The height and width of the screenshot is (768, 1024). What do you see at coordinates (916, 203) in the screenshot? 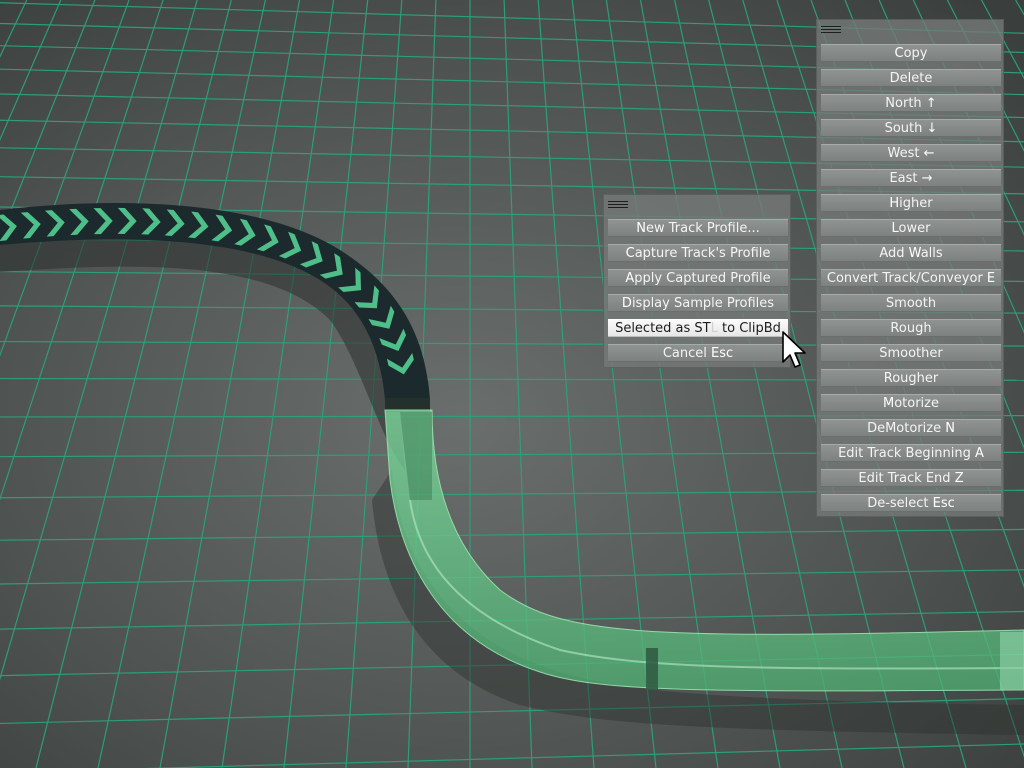
I see `menu-item-text: igher` at bounding box center [916, 203].